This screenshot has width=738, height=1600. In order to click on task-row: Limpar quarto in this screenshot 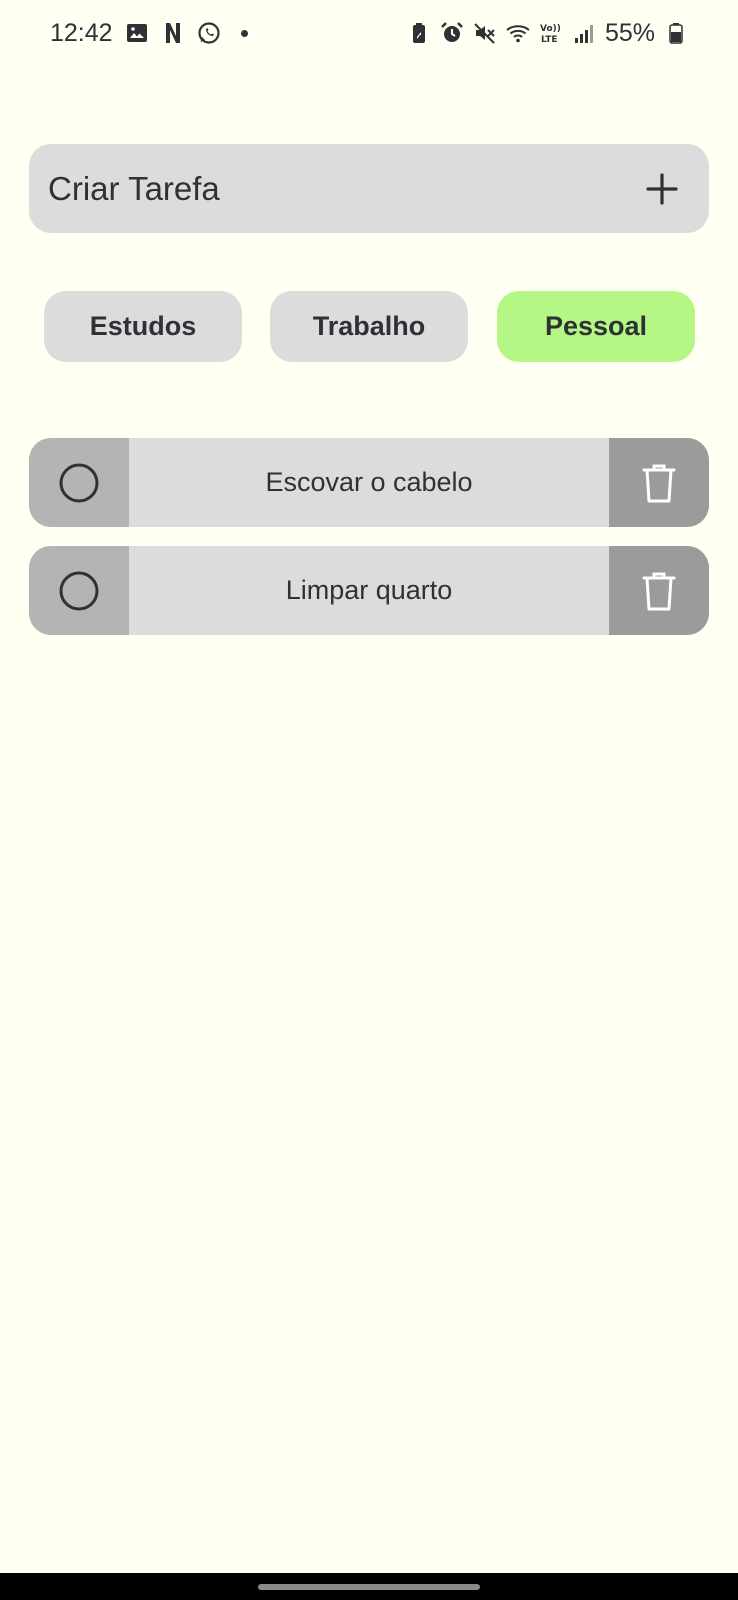, I will do `click(369, 590)`.